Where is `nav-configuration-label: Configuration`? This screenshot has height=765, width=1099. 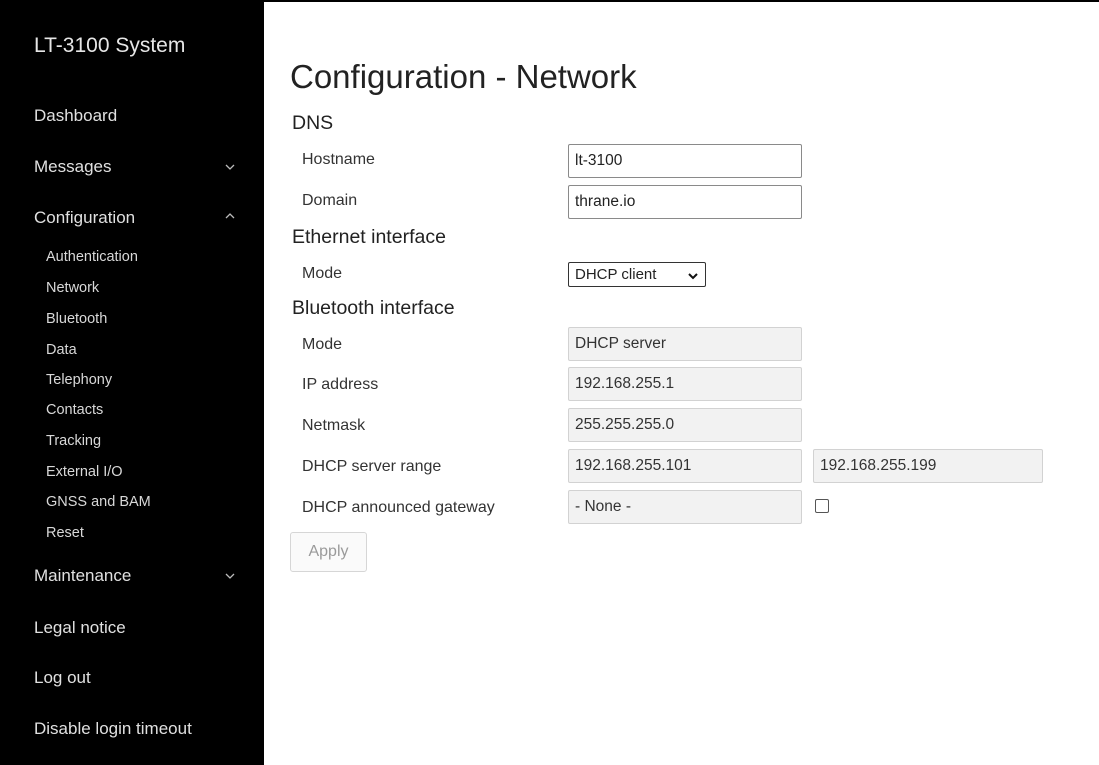 nav-configuration-label: Configuration is located at coordinates (85, 217).